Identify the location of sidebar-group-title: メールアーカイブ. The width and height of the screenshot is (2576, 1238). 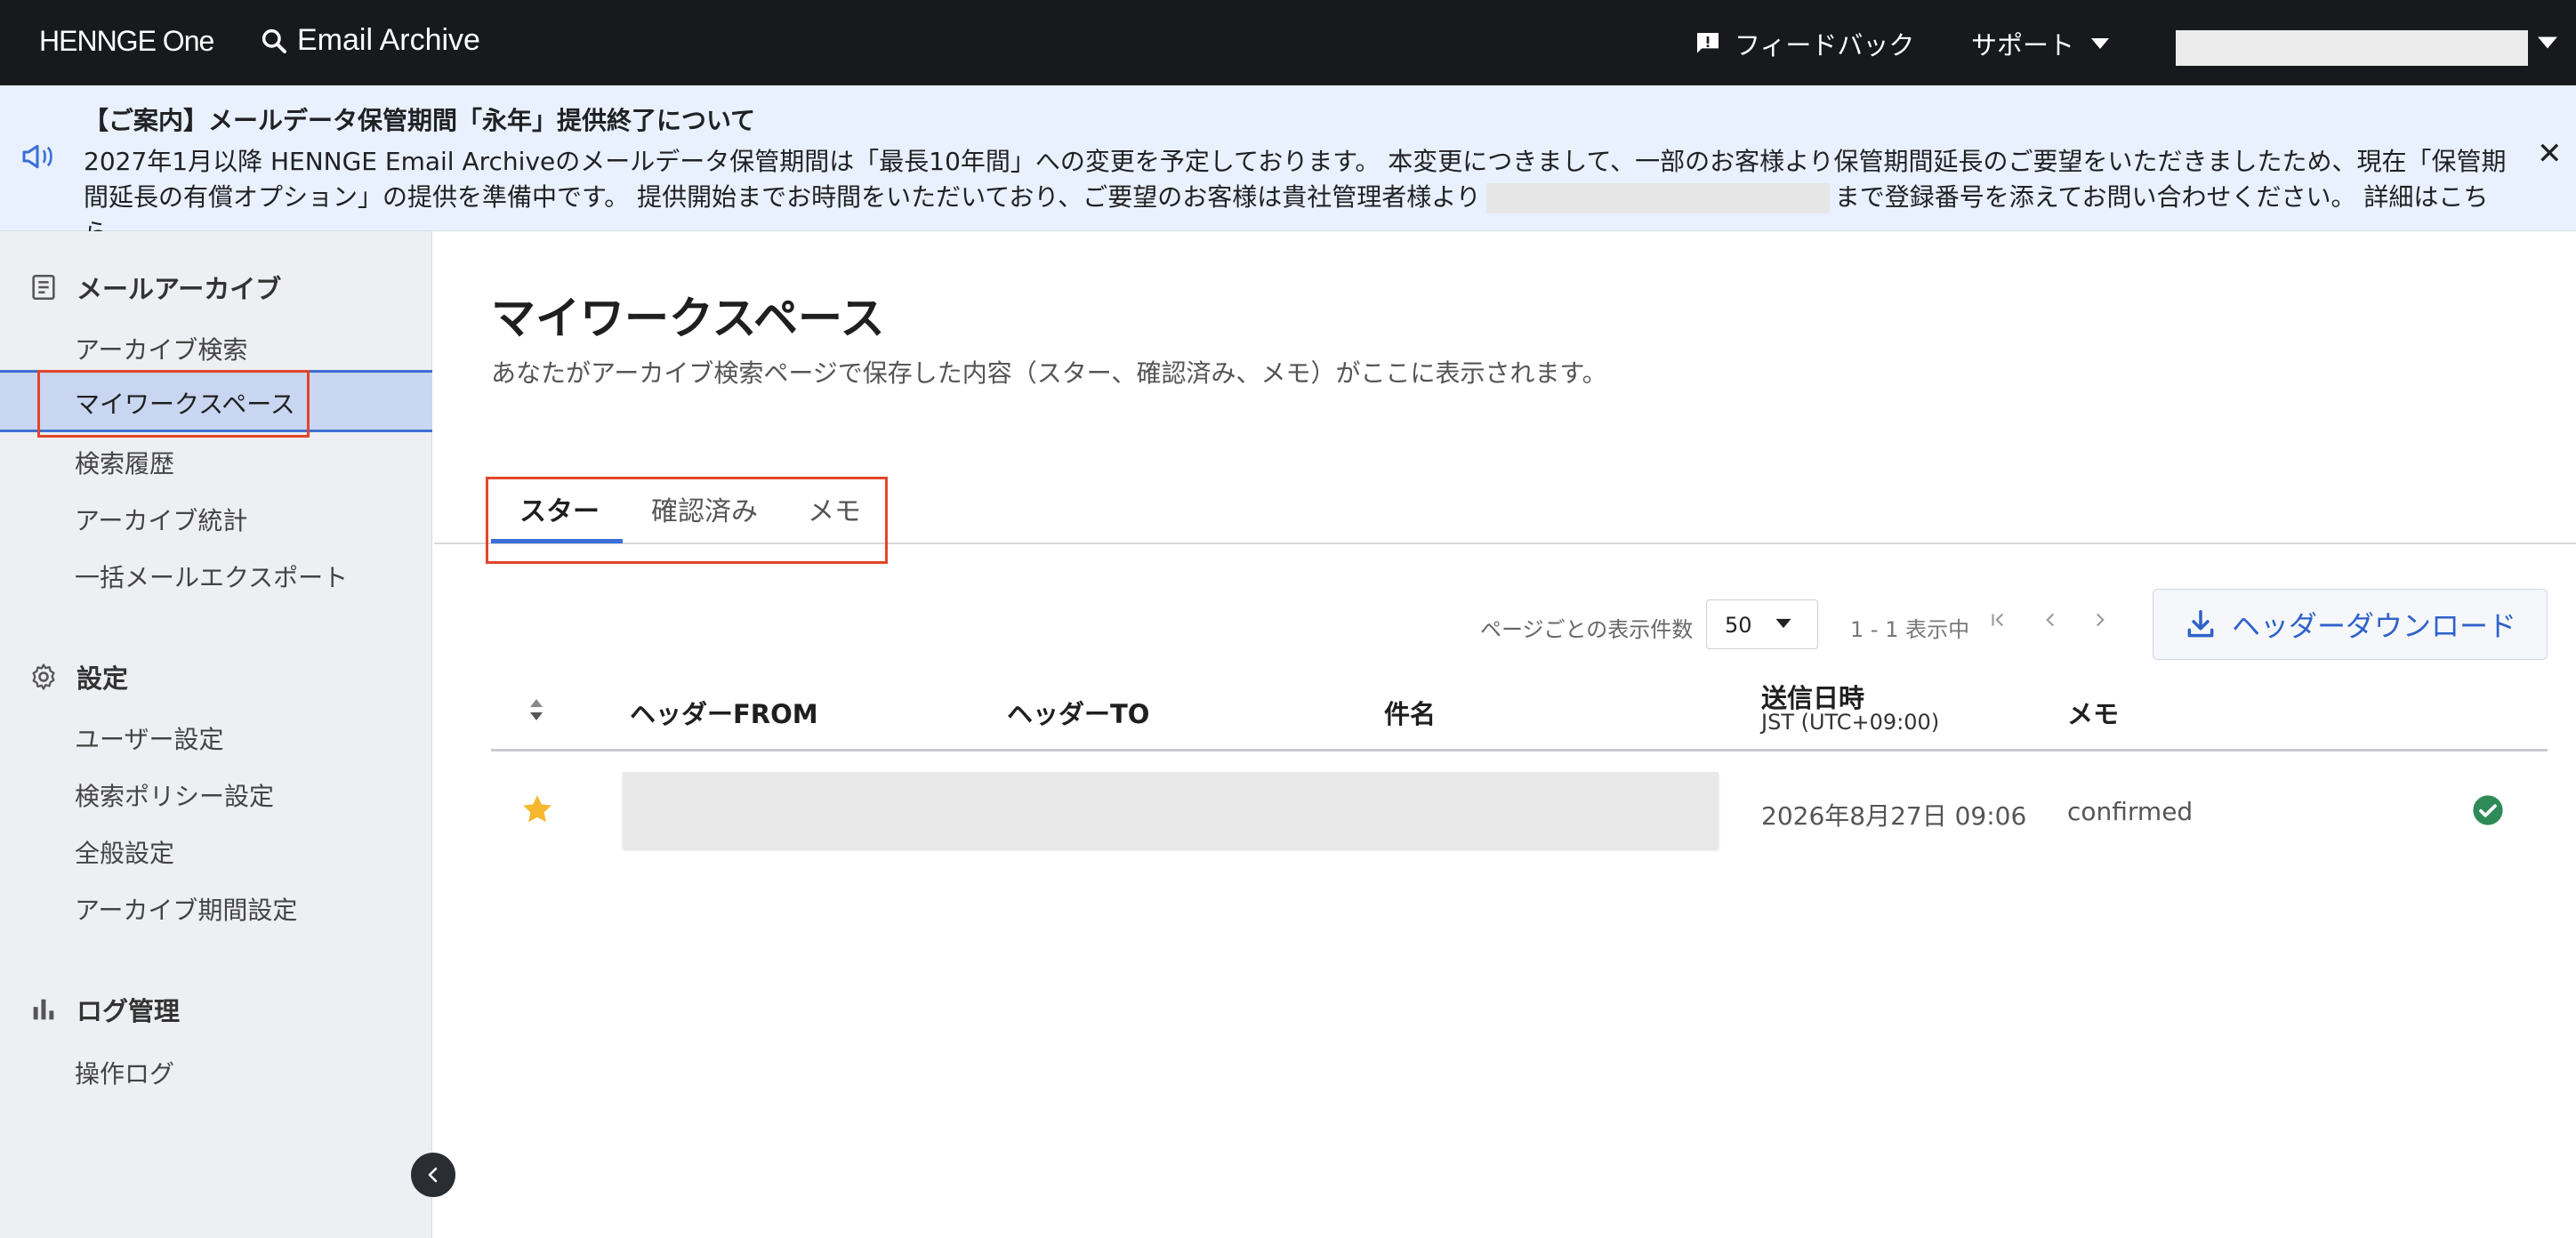
(179, 289).